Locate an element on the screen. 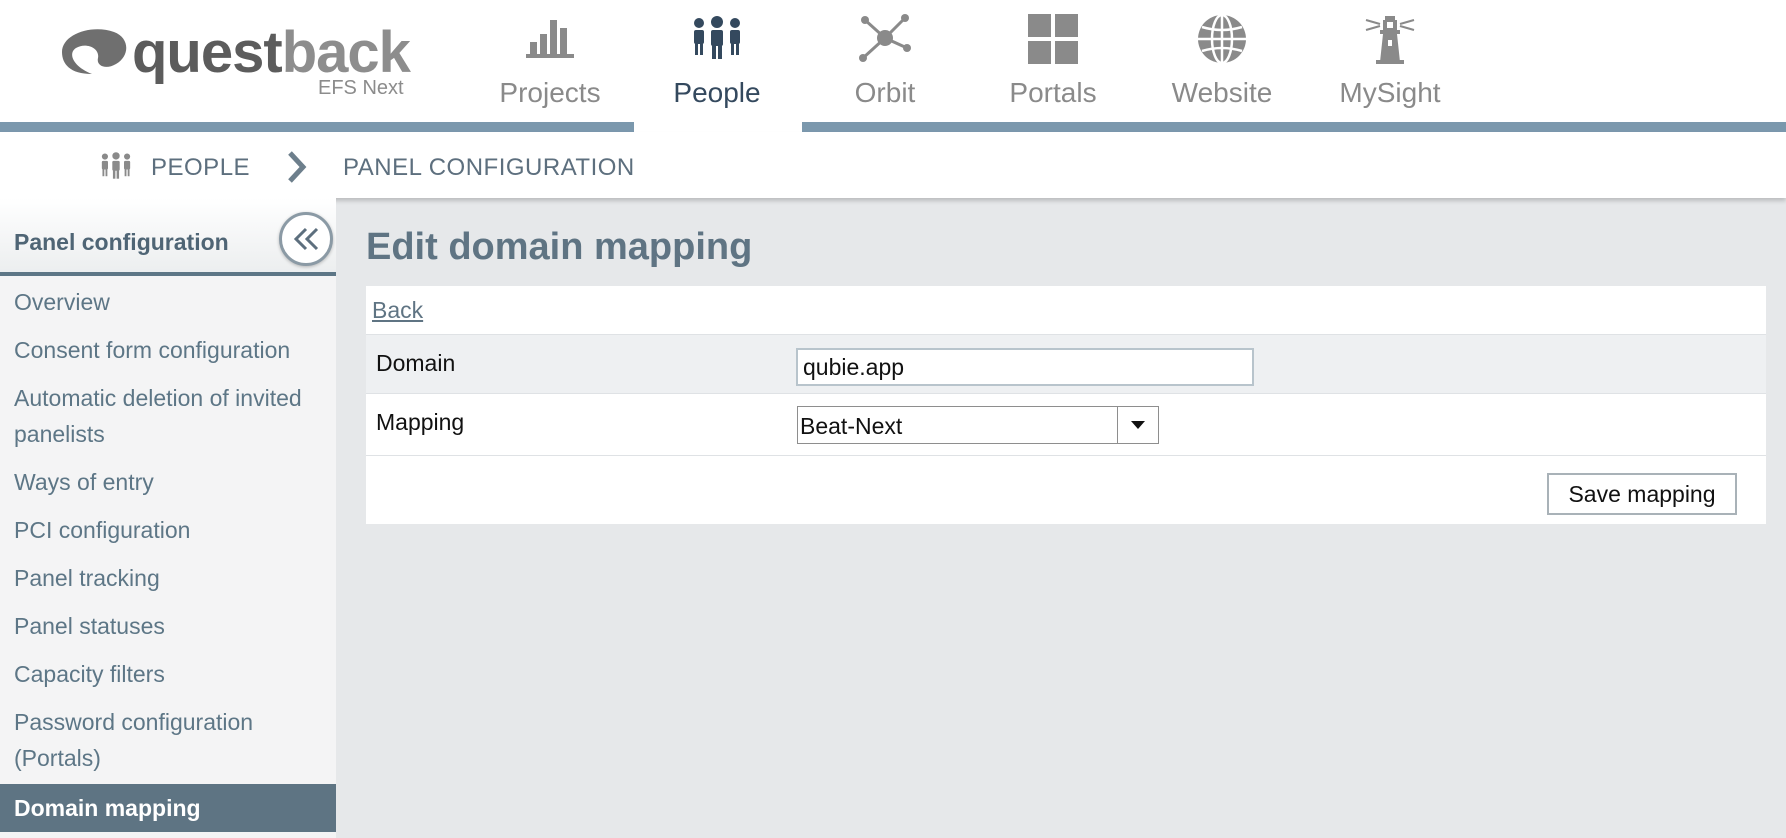 The image size is (1786, 838). collapse-sidebar-button is located at coordinates (306, 239).